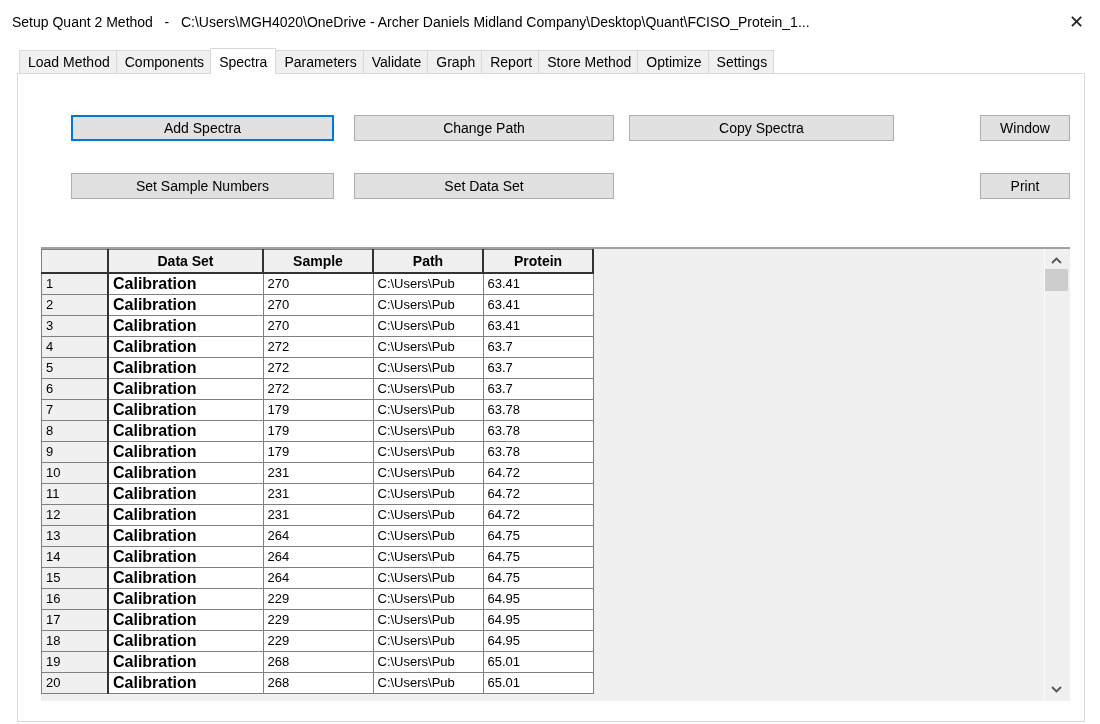 The height and width of the screenshot is (724, 1100). What do you see at coordinates (319, 61) in the screenshot?
I see `tab: Parameters` at bounding box center [319, 61].